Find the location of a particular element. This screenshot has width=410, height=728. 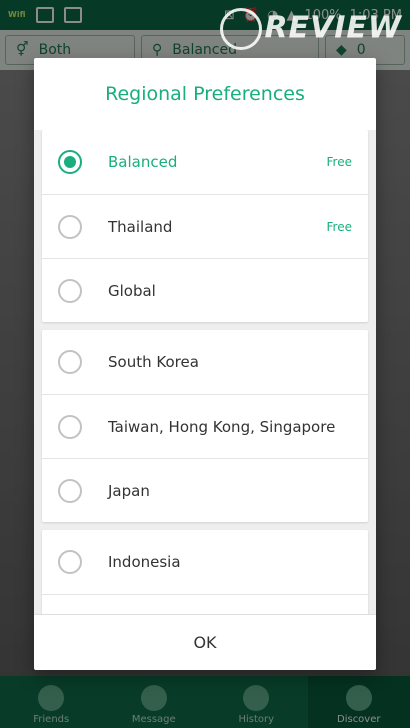

region-option-global: Global is located at coordinates (205, 290).